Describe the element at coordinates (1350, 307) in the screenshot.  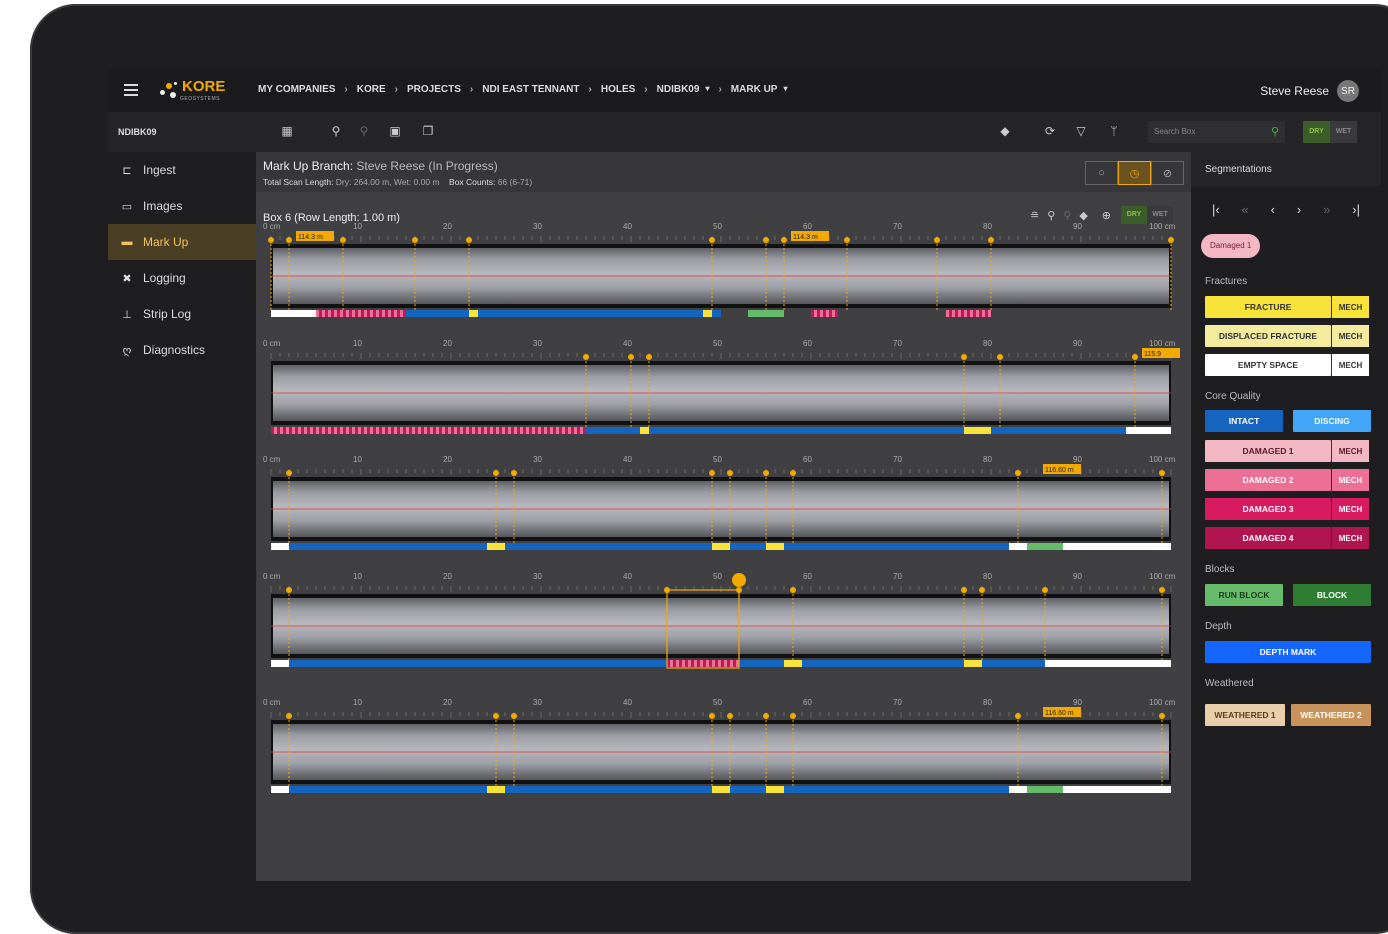
I see `fracture-mech-button: MECH` at that location.